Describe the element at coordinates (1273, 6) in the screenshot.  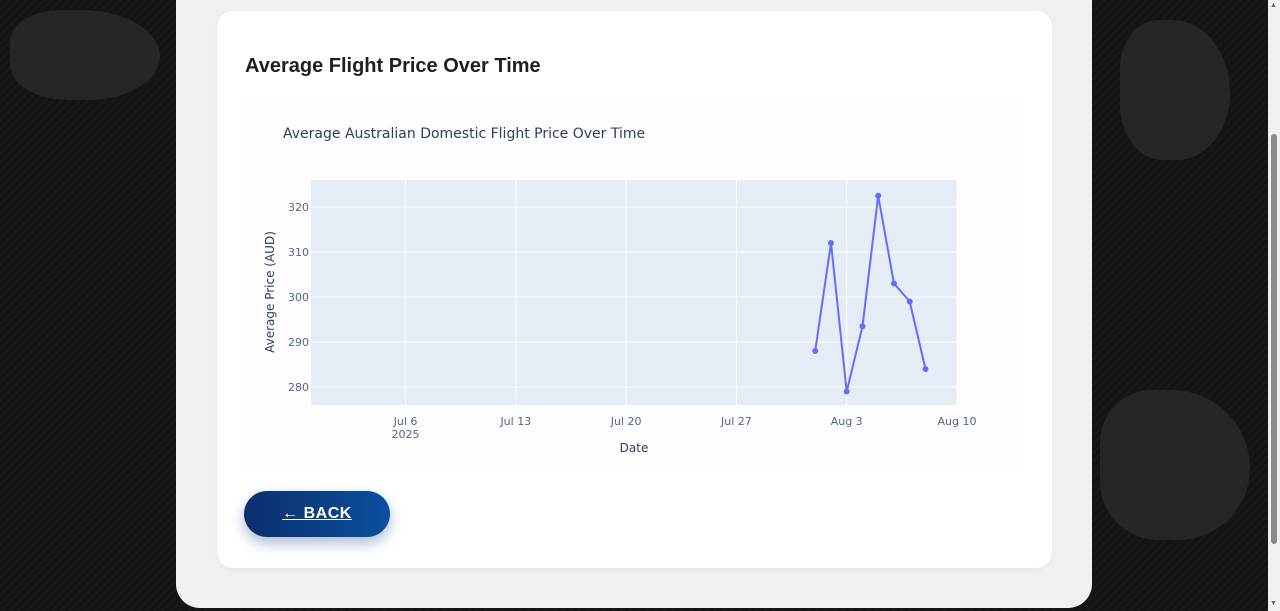
I see `scroll-up-icon: ▲` at that location.